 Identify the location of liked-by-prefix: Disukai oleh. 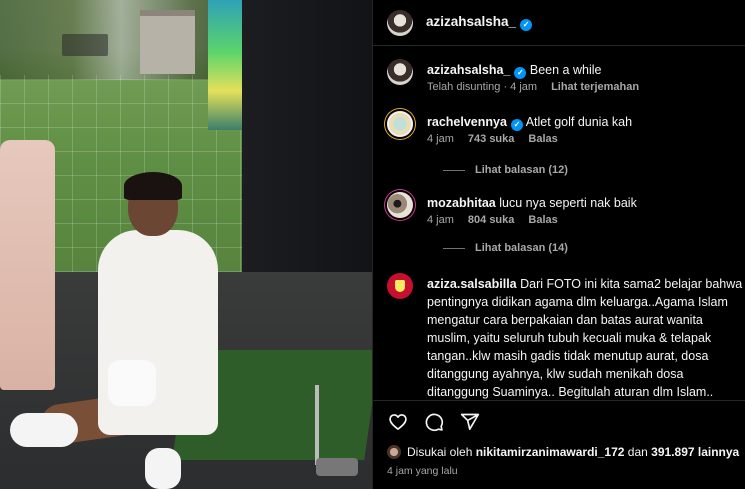
(440, 452).